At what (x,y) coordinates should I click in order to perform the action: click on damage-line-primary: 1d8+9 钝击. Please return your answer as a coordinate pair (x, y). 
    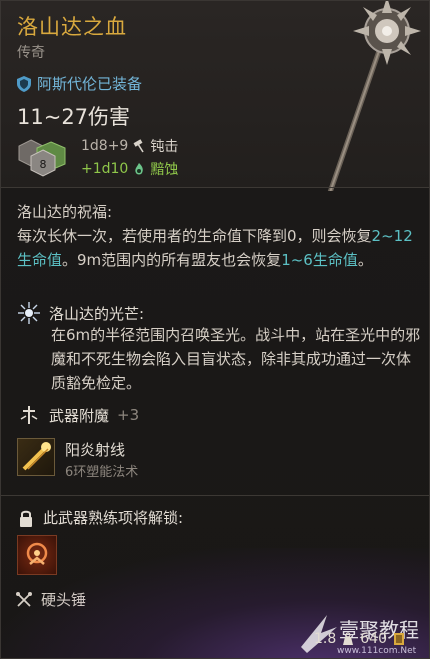
    Looking at the image, I should click on (129, 146).